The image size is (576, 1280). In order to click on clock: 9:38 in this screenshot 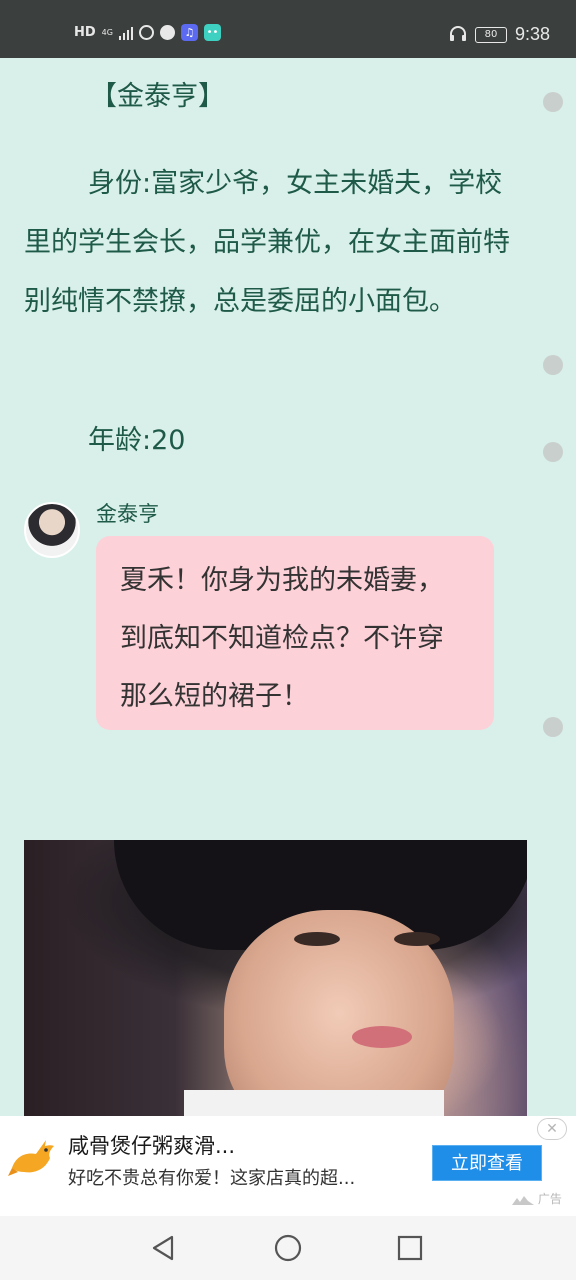, I will do `click(532, 34)`.